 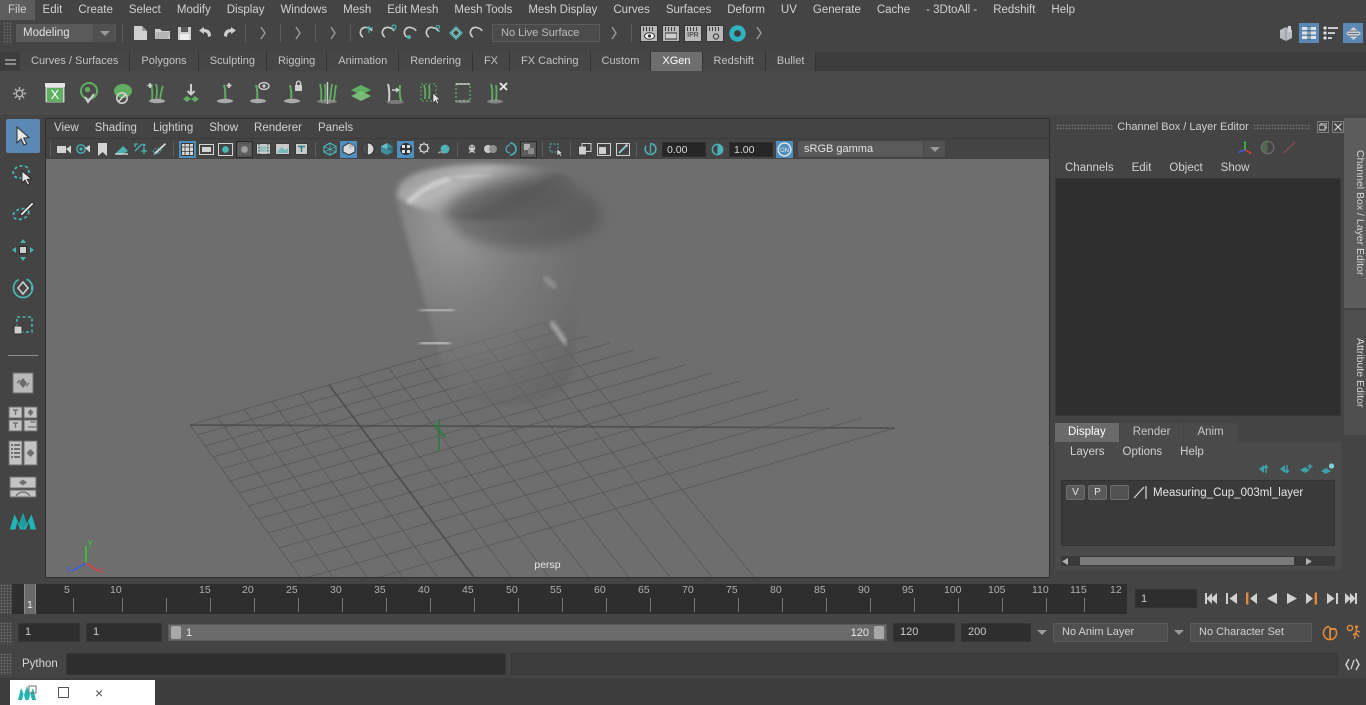 What do you see at coordinates (1042, 632) in the screenshot?
I see `anim-layer-dropdown-arrow` at bounding box center [1042, 632].